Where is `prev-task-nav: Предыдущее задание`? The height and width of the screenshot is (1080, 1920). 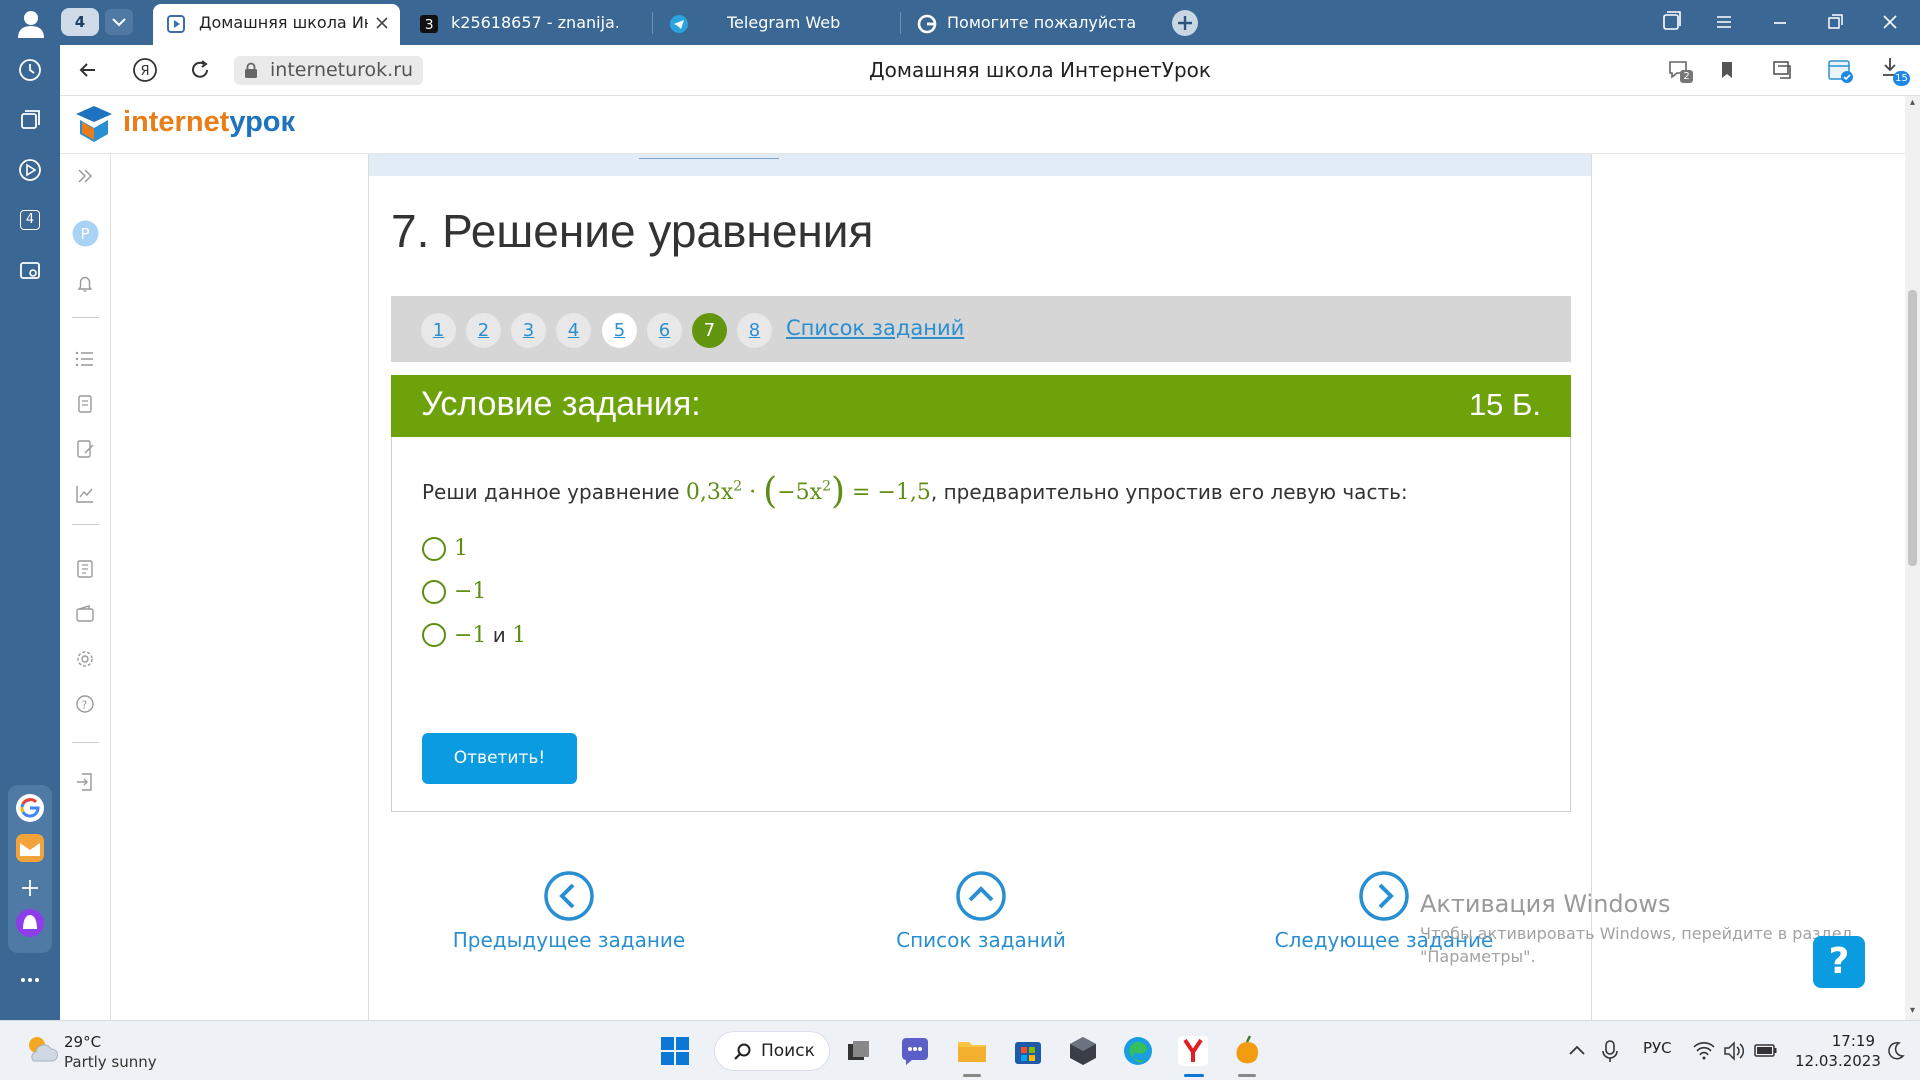 prev-task-nav: Предыдущее задание is located at coordinates (569, 911).